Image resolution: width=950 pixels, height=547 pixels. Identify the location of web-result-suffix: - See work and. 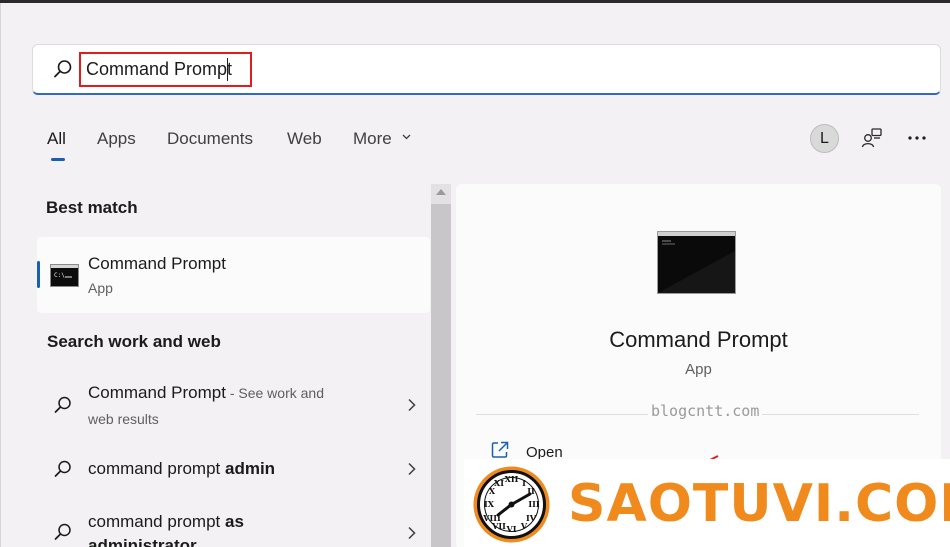
(274, 393).